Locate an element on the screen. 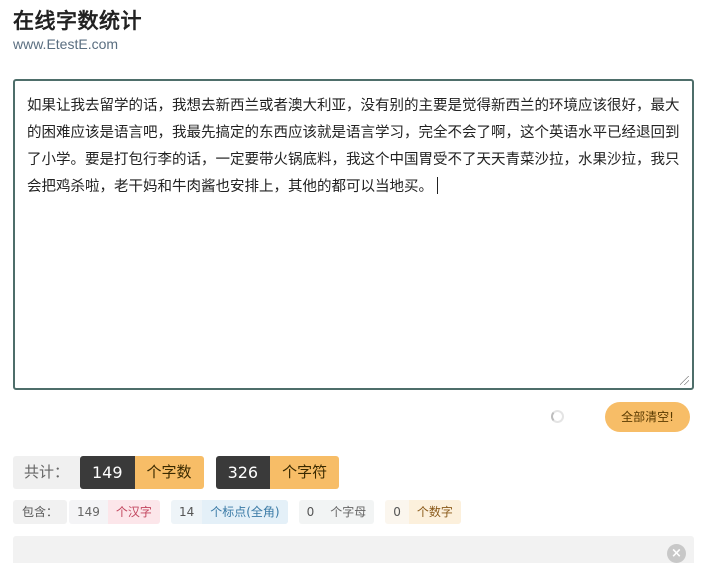 Image resolution: width=701 pixels, height=563 pixels. hanzi-count-badge: 149 个汉字 is located at coordinates (114, 512).